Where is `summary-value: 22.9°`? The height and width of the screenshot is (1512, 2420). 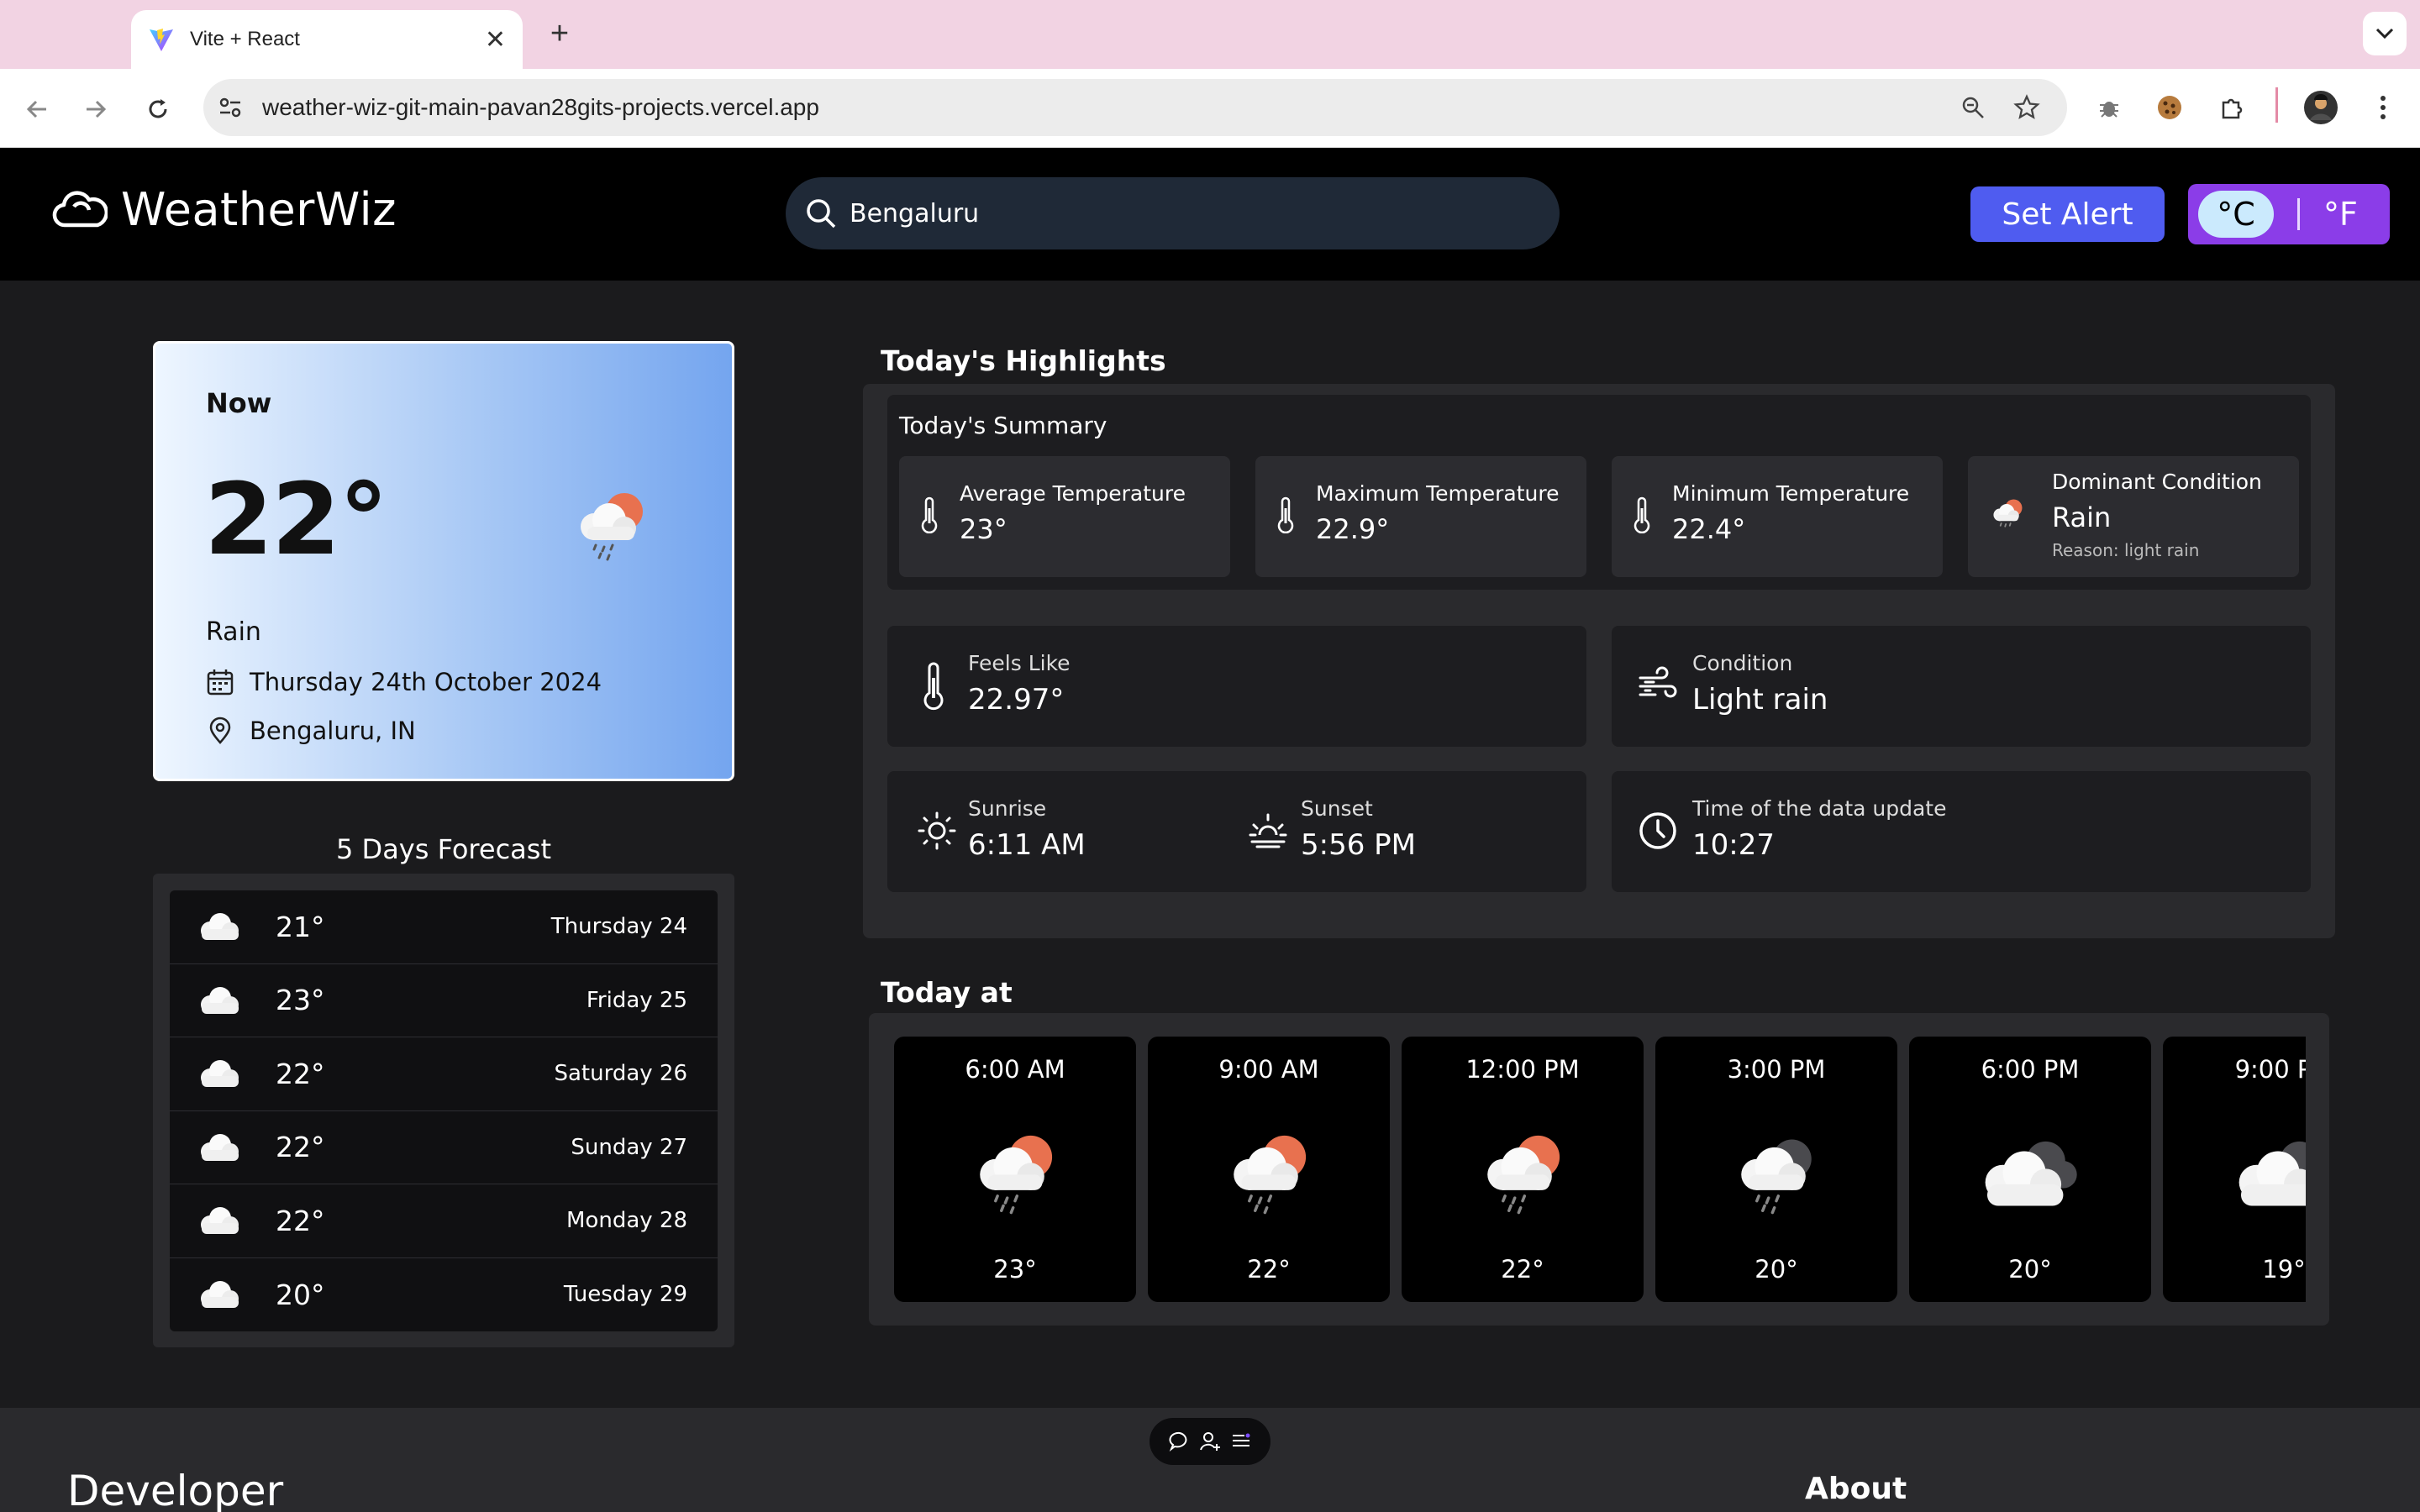
summary-value: 22.9° is located at coordinates (1353, 529).